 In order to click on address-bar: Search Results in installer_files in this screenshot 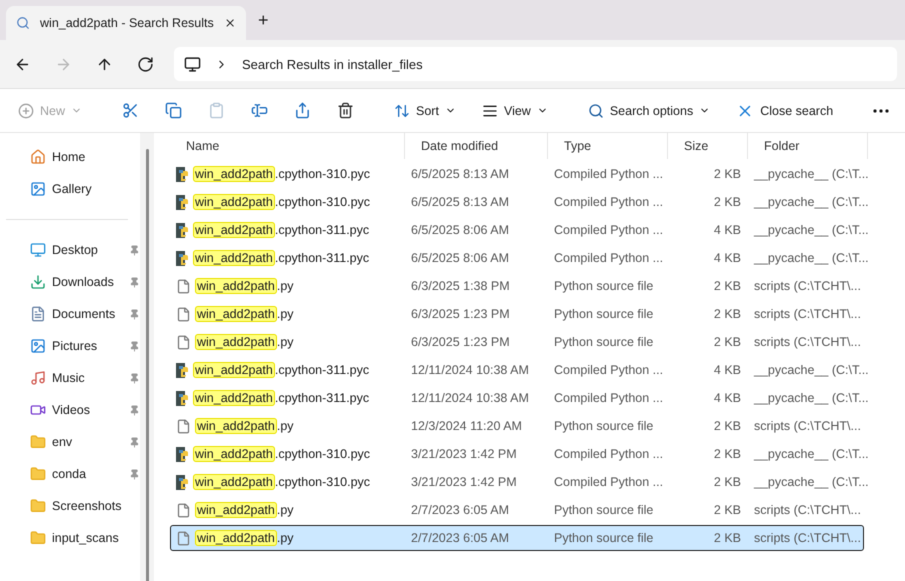, I will do `click(535, 64)`.